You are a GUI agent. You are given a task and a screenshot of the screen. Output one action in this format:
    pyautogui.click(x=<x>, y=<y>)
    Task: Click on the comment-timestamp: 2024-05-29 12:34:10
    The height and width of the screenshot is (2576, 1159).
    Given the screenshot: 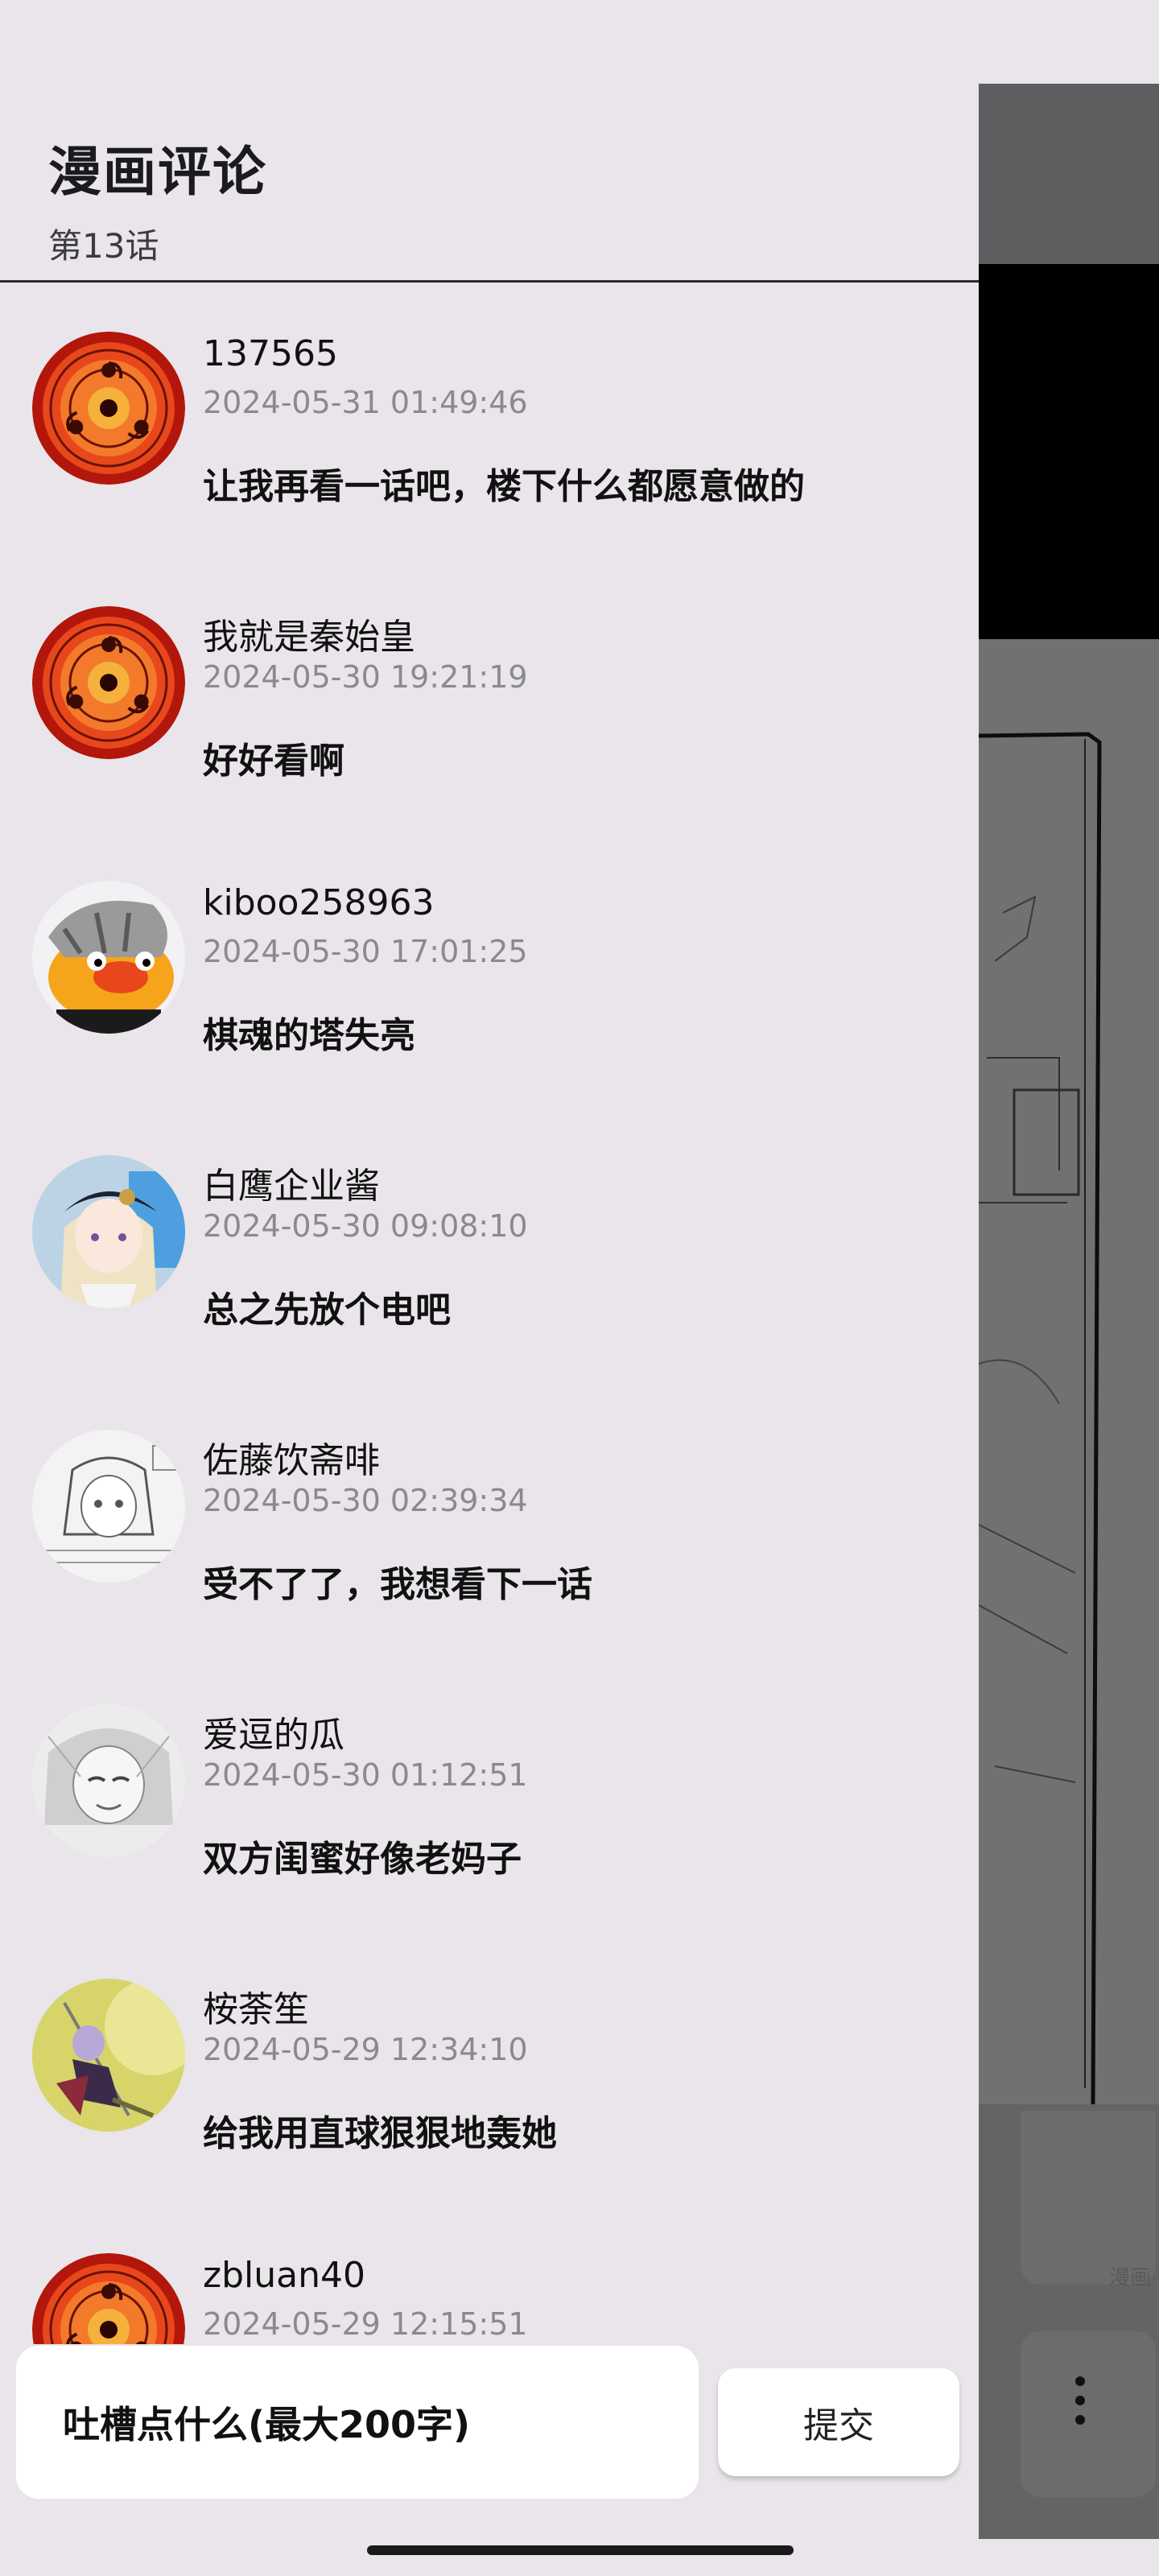 What is the action you would take?
    pyautogui.click(x=365, y=2049)
    